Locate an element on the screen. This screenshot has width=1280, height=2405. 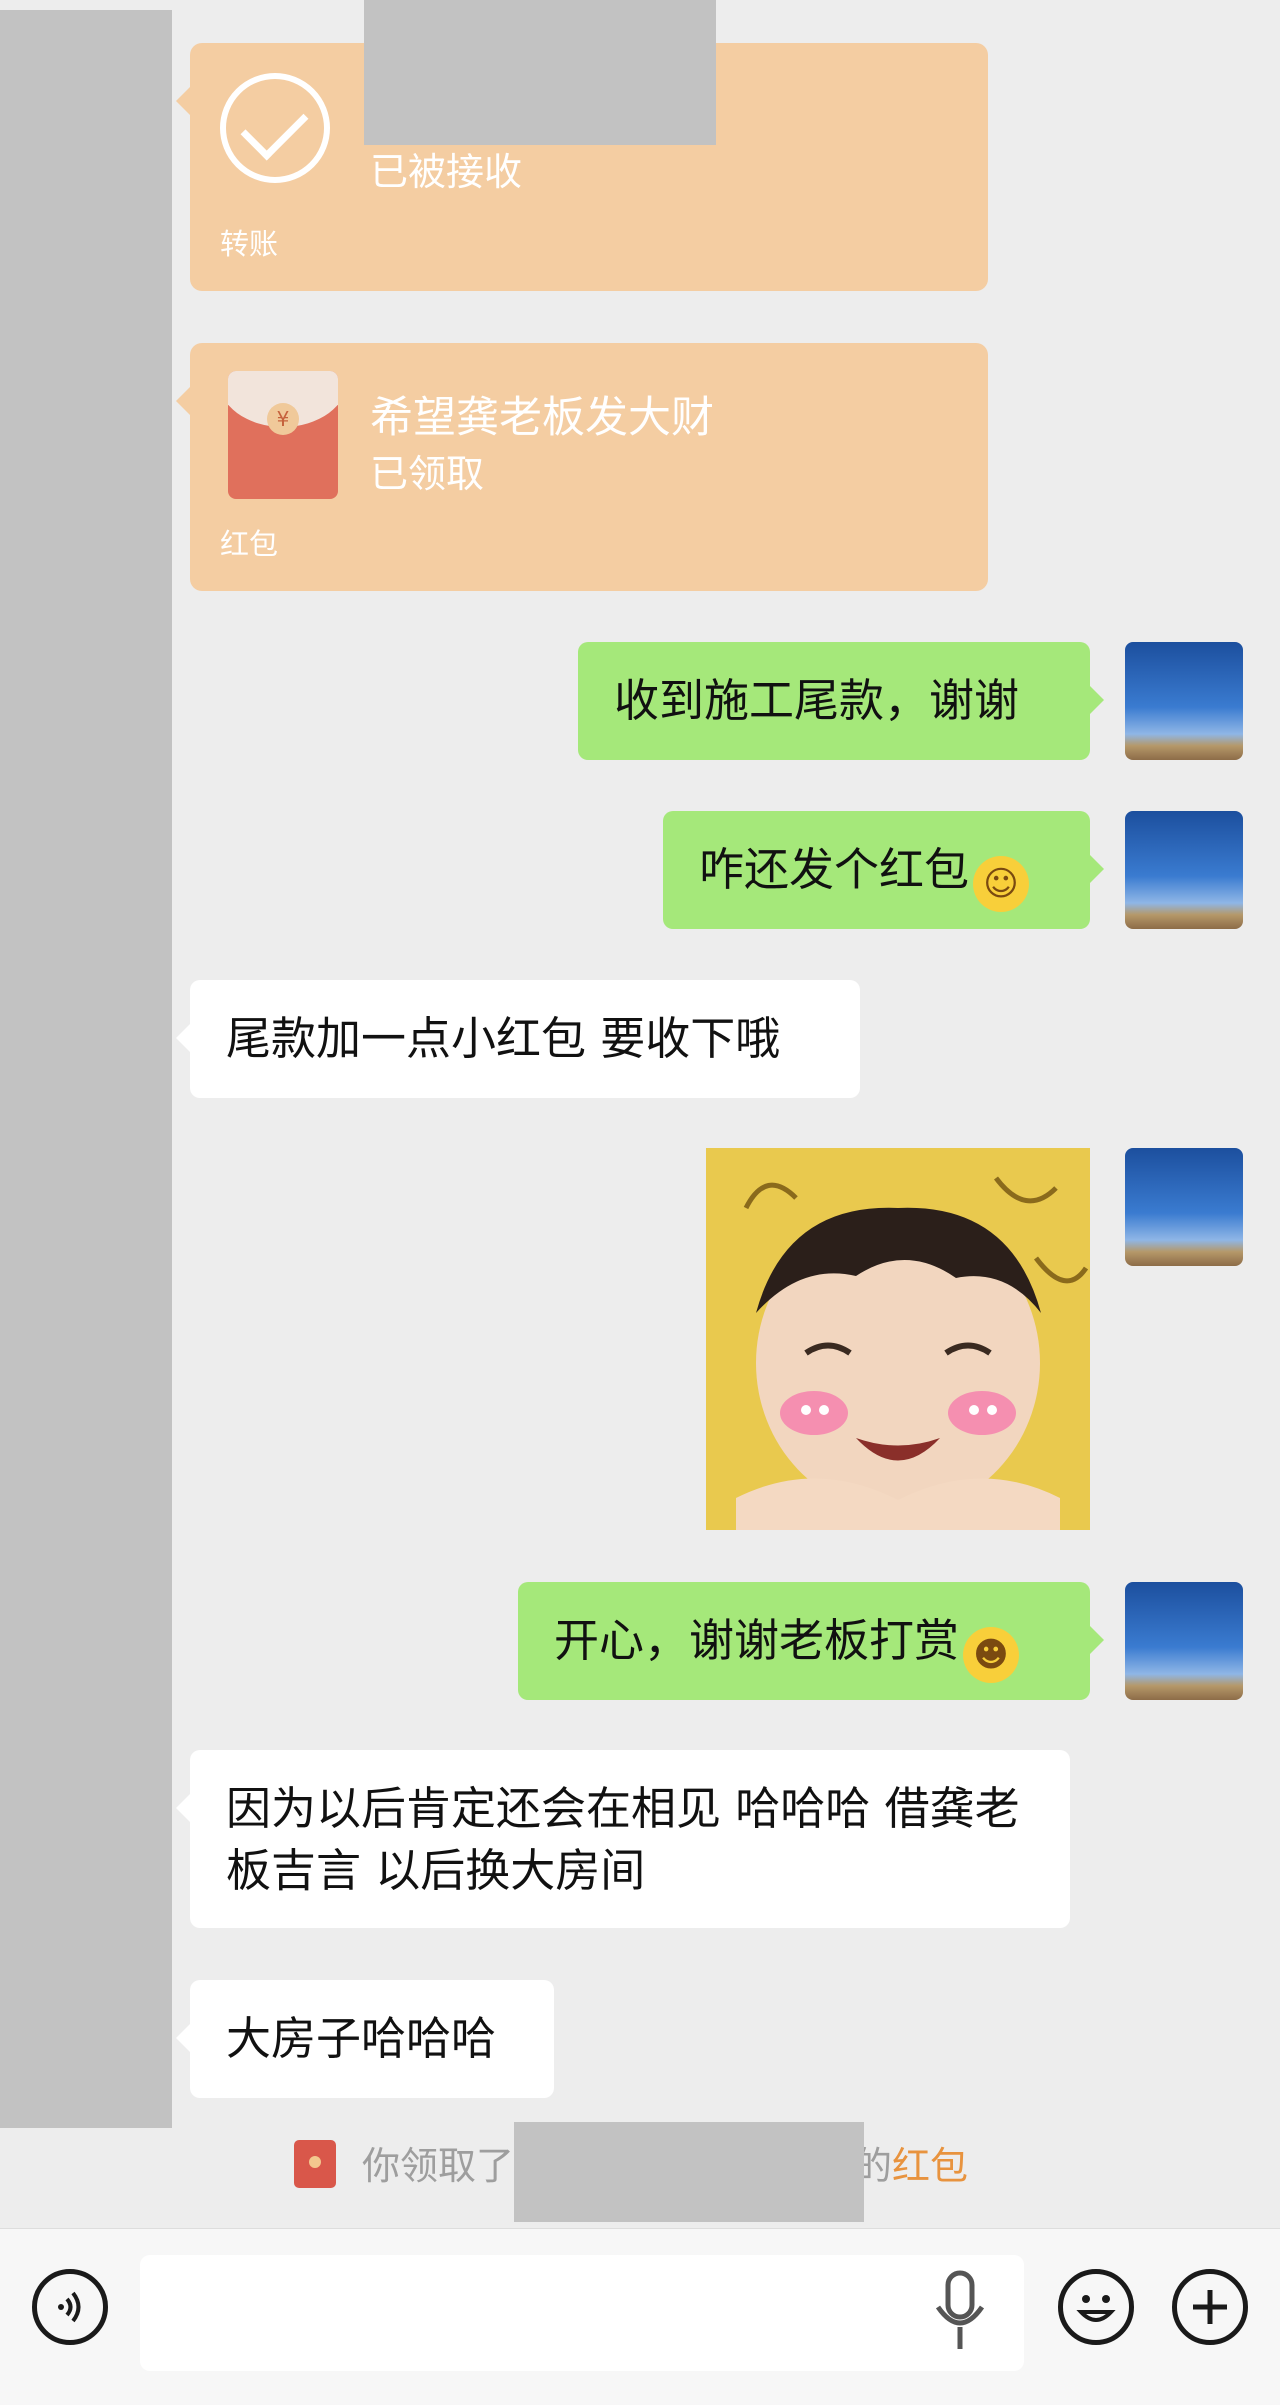
message-bubble-received: 尾款加一点小红包 要收下哦 is located at coordinates (518, 1039).